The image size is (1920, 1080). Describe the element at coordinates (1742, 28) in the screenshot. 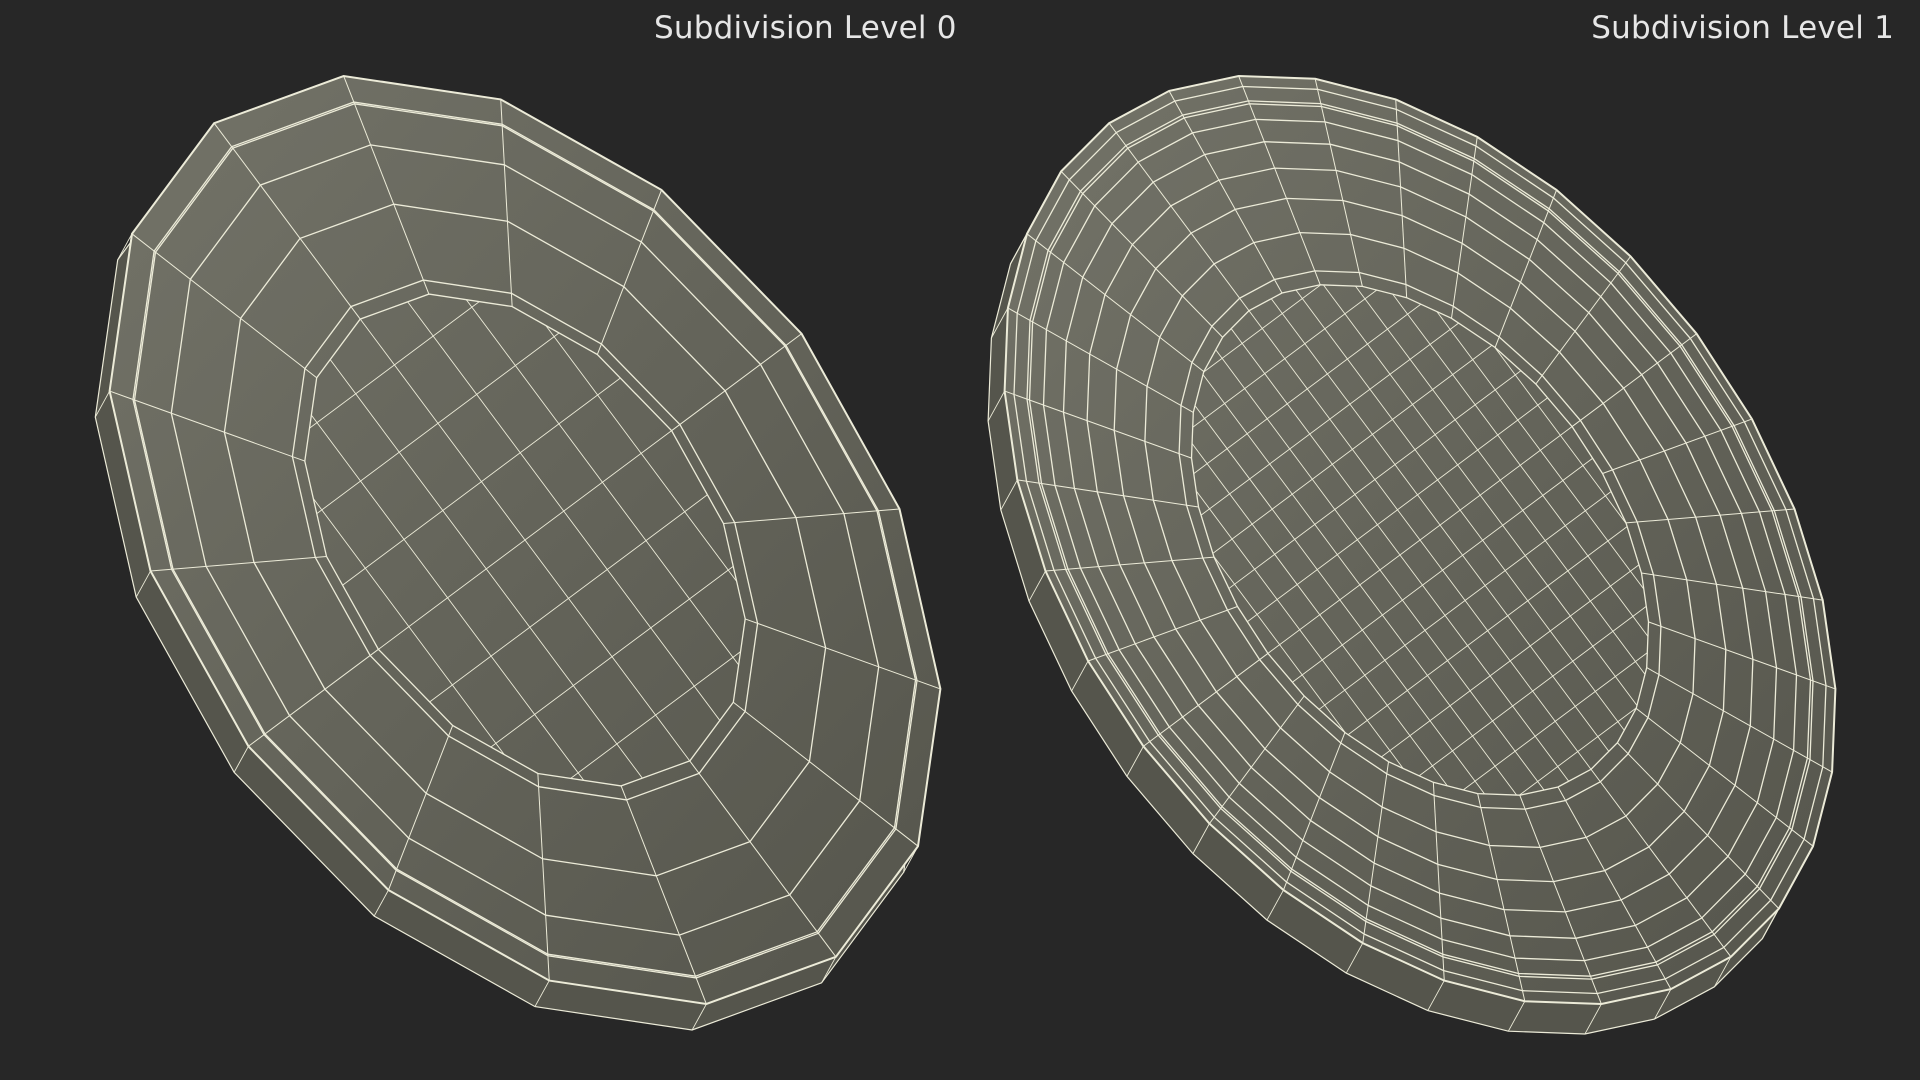

I see `label-subdivision-level-1: Subdivision Level 1` at that location.